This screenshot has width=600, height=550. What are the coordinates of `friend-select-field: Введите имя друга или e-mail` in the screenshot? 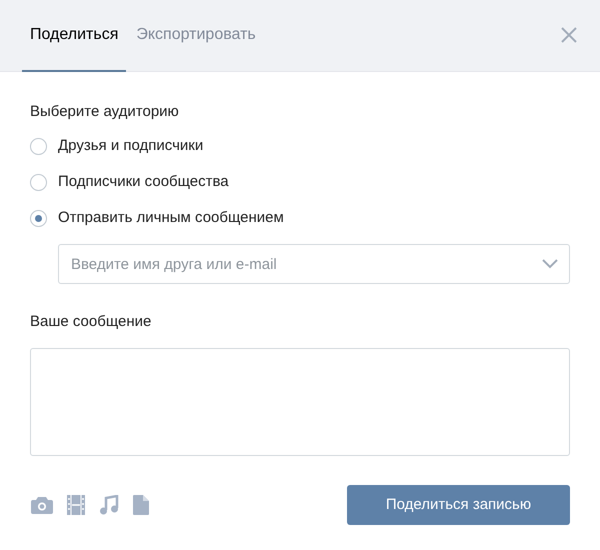 It's located at (314, 264).